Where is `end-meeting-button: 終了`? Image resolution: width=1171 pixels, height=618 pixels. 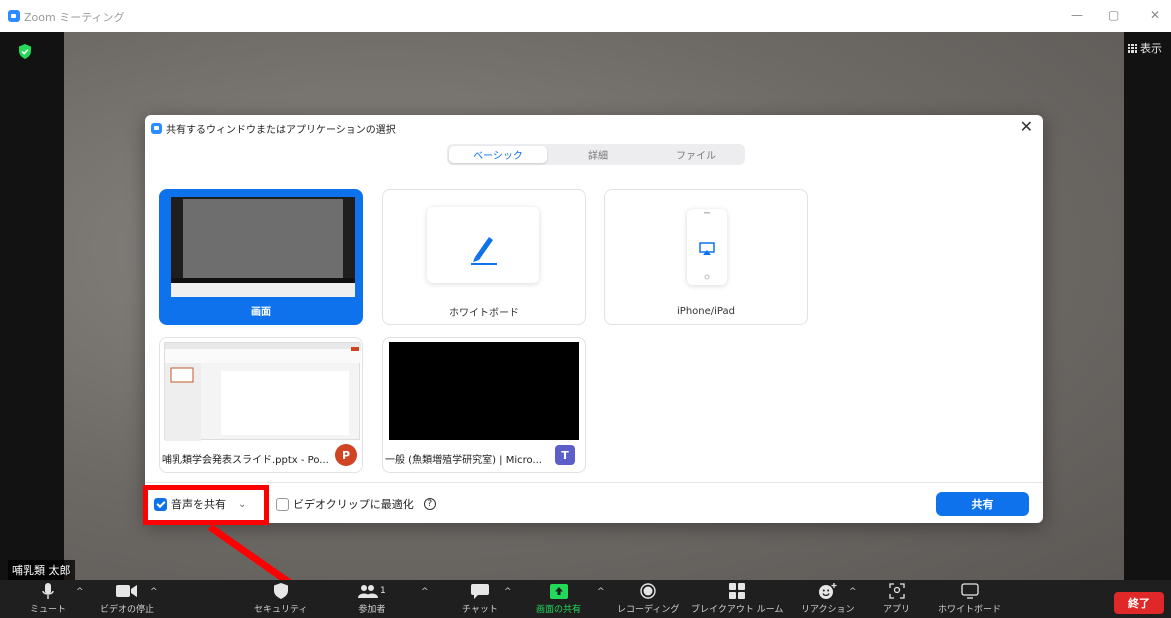 end-meeting-button: 終了 is located at coordinates (1139, 603).